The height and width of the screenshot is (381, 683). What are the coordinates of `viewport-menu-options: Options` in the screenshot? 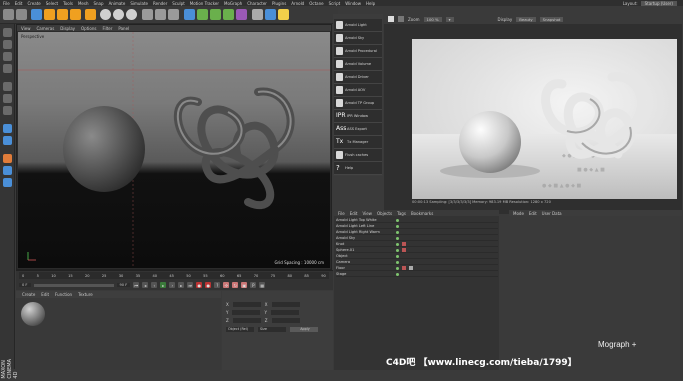 It's located at (88, 28).